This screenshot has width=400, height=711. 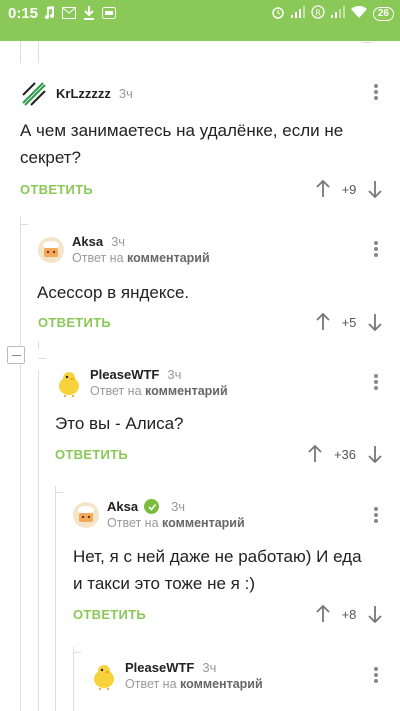 I want to click on app-icon, so click(x=109, y=13).